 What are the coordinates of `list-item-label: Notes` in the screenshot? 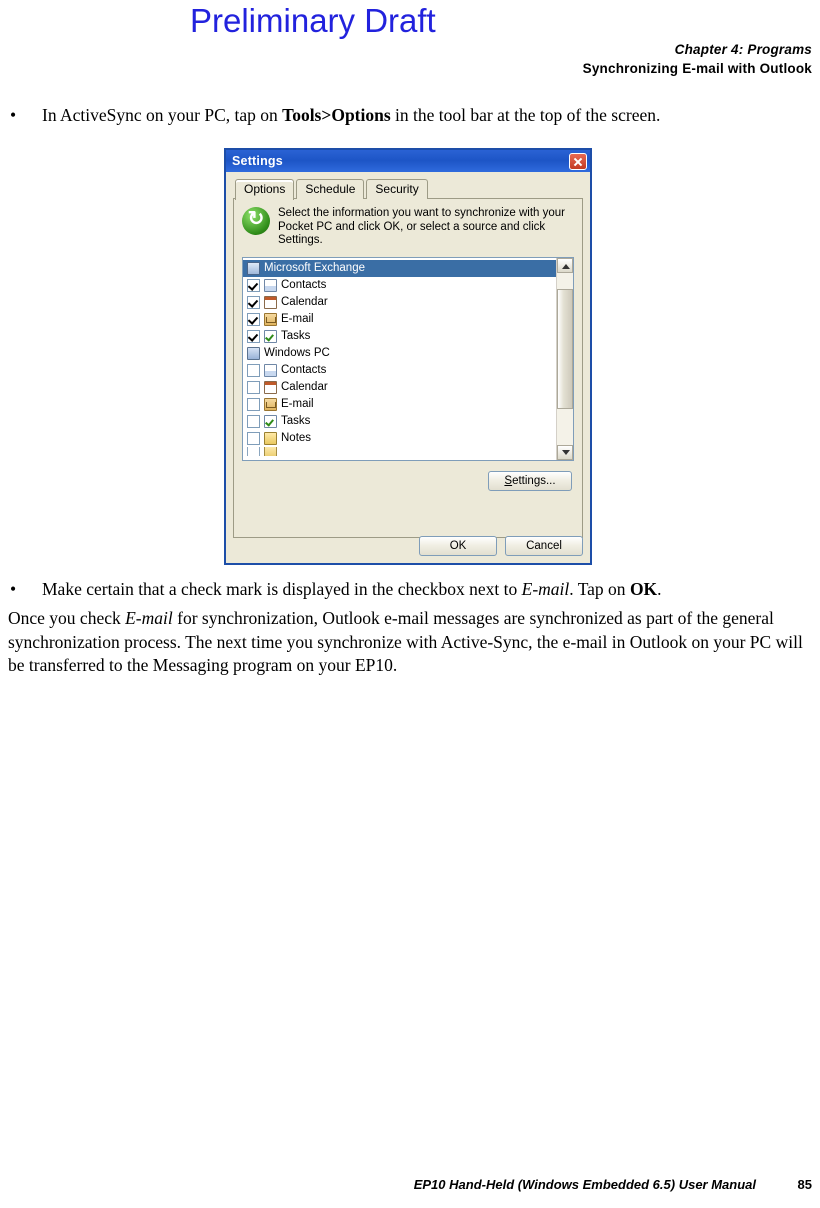 It's located at (296, 438).